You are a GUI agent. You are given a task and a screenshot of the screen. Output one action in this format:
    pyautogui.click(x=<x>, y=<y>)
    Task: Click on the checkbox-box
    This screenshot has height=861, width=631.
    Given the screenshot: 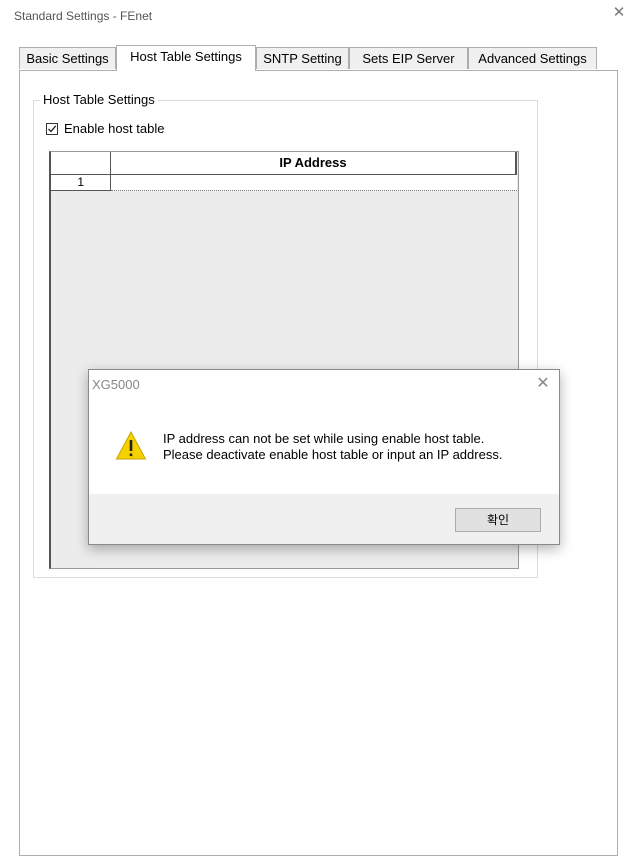 What is the action you would take?
    pyautogui.click(x=52, y=129)
    